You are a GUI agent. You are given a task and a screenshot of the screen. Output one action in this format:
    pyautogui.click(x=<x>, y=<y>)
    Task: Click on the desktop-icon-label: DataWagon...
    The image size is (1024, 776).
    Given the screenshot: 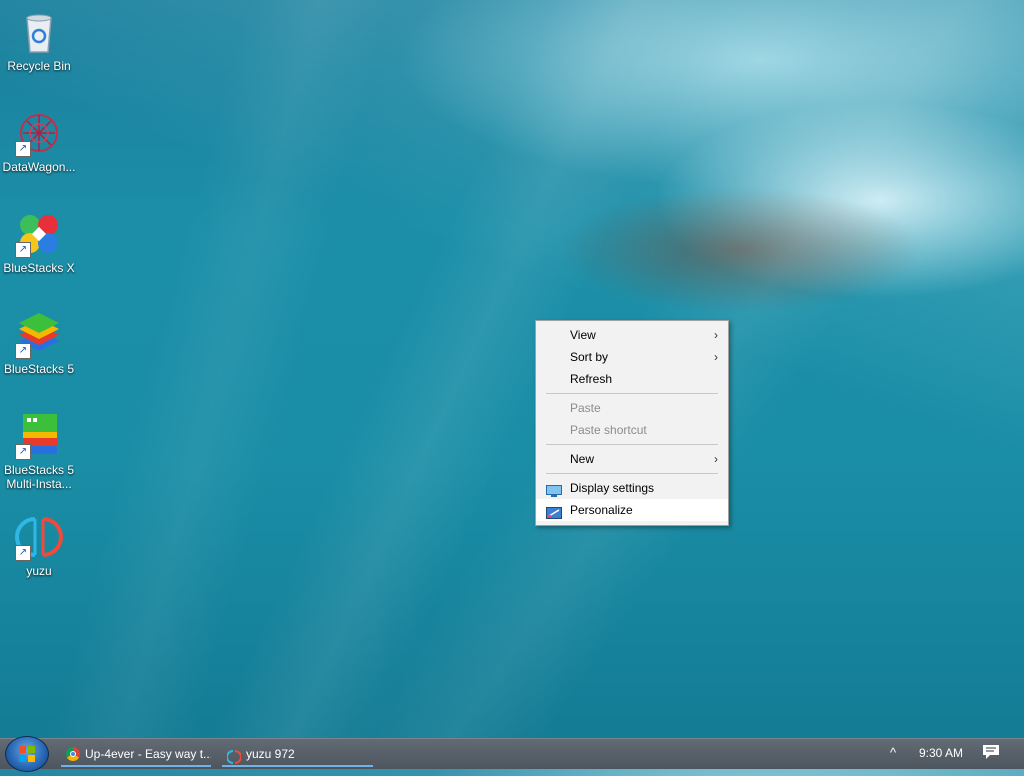 What is the action you would take?
    pyautogui.click(x=39, y=167)
    